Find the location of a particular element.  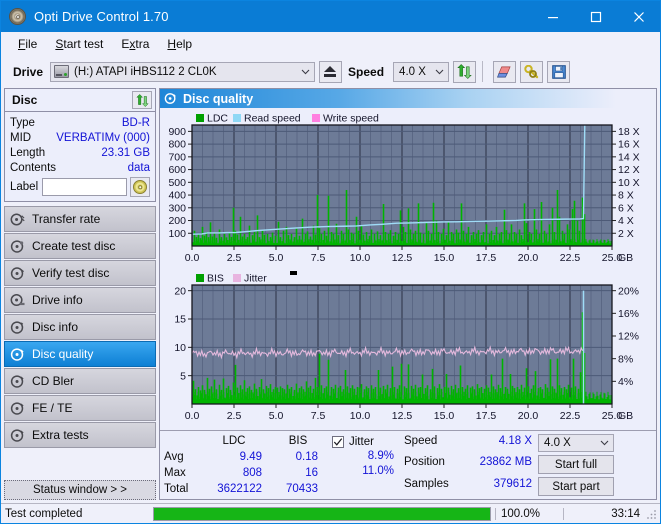

chevron-down-icon is located at coordinates (439, 72).